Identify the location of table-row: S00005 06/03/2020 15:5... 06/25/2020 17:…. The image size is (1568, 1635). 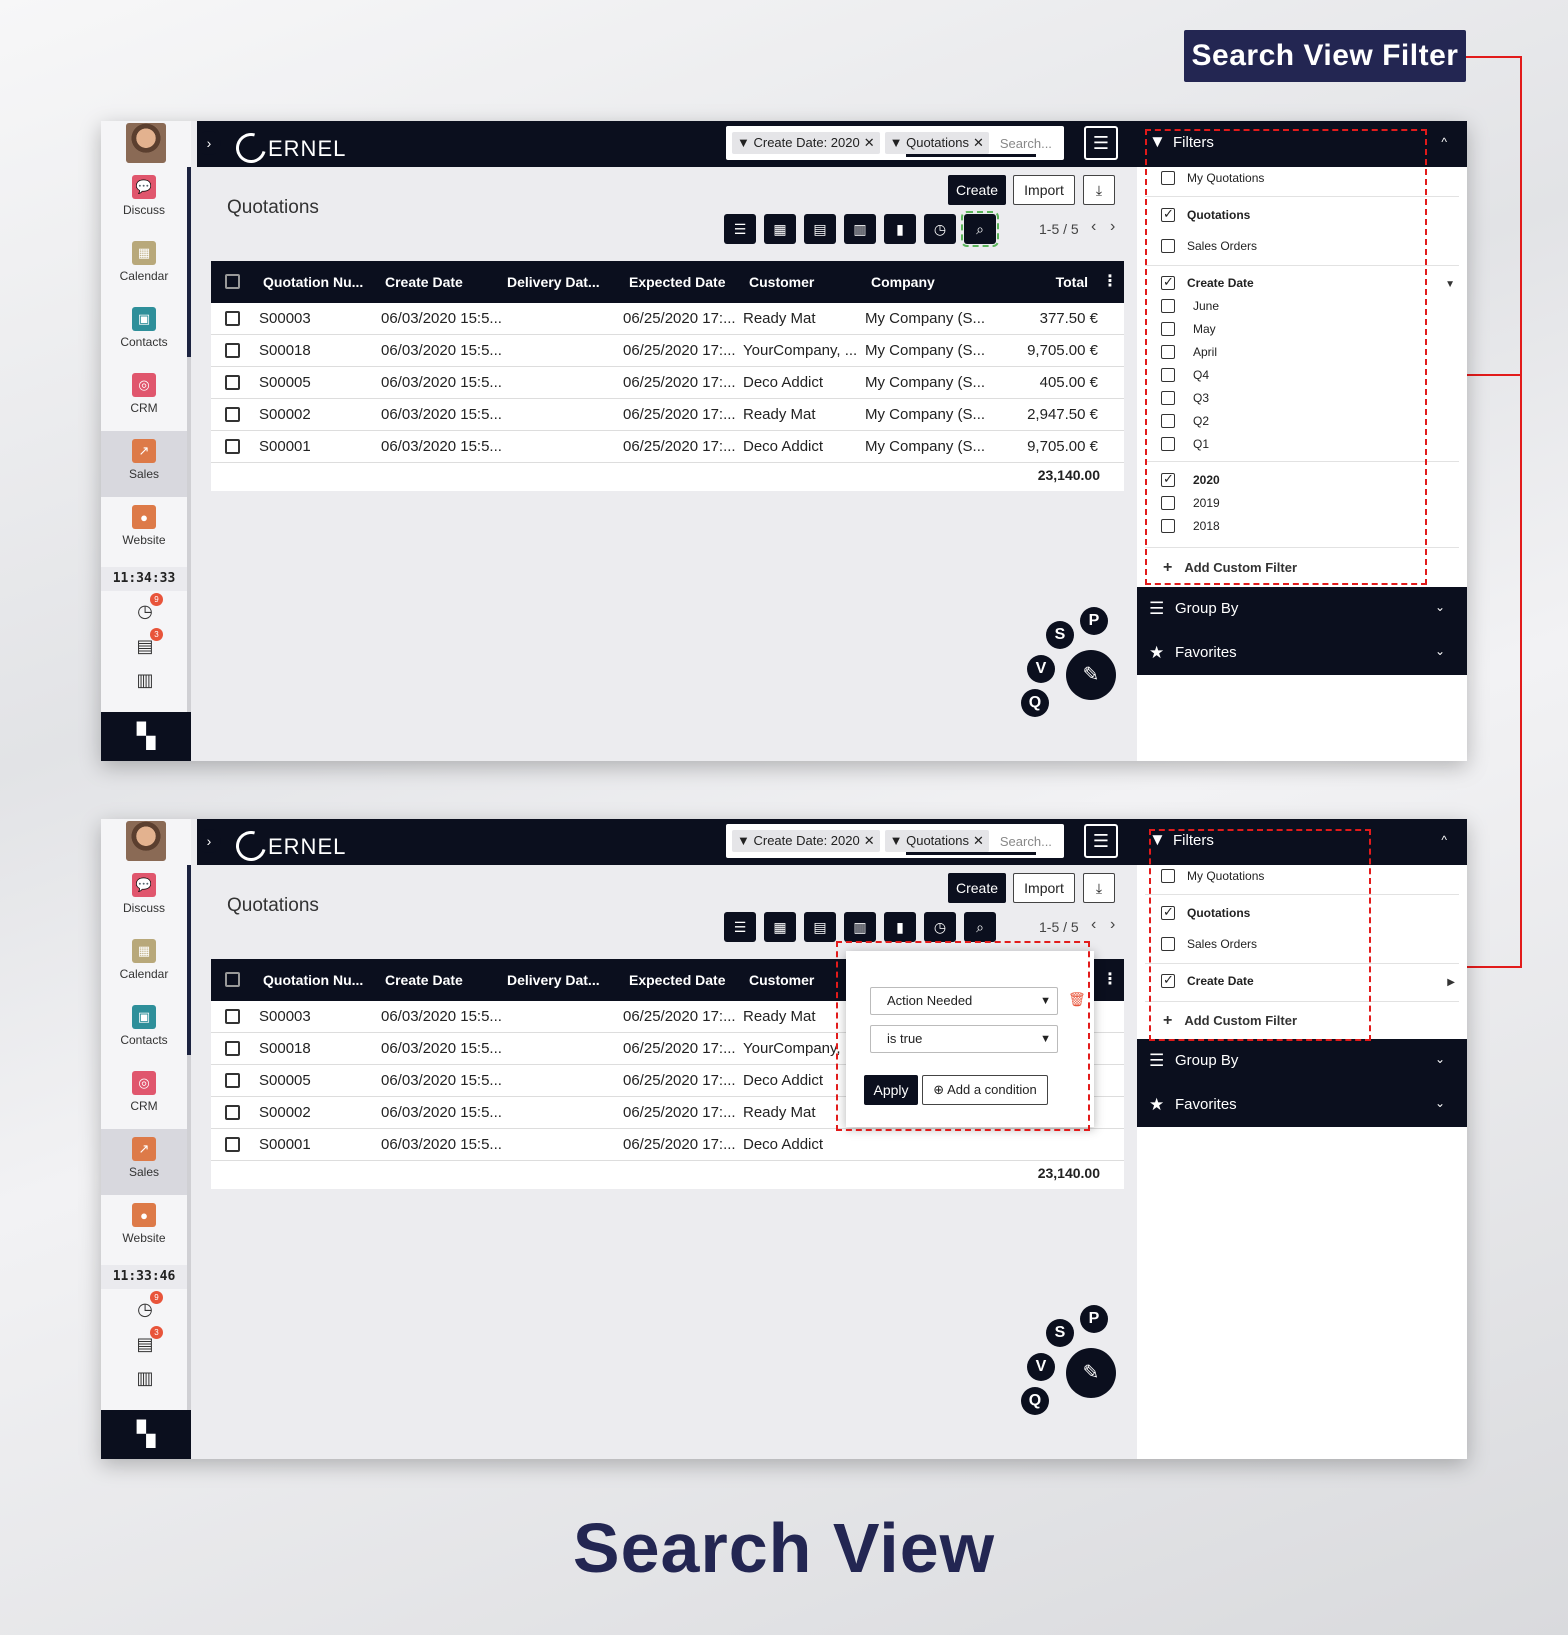
(667, 383).